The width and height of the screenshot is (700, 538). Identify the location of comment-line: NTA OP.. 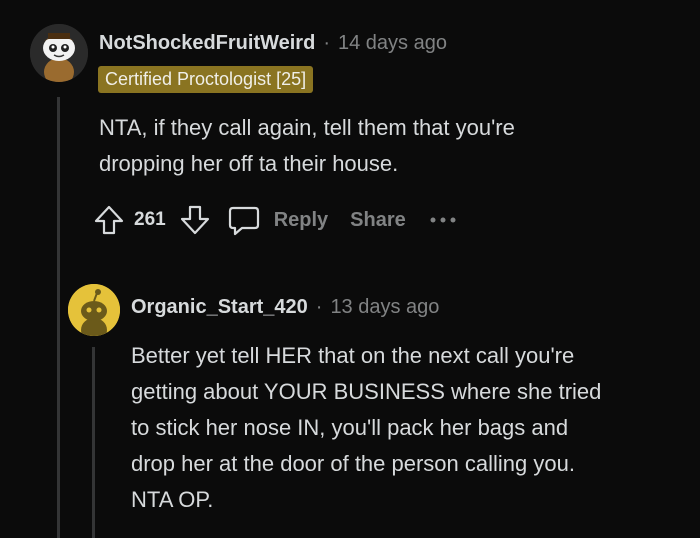
(172, 499).